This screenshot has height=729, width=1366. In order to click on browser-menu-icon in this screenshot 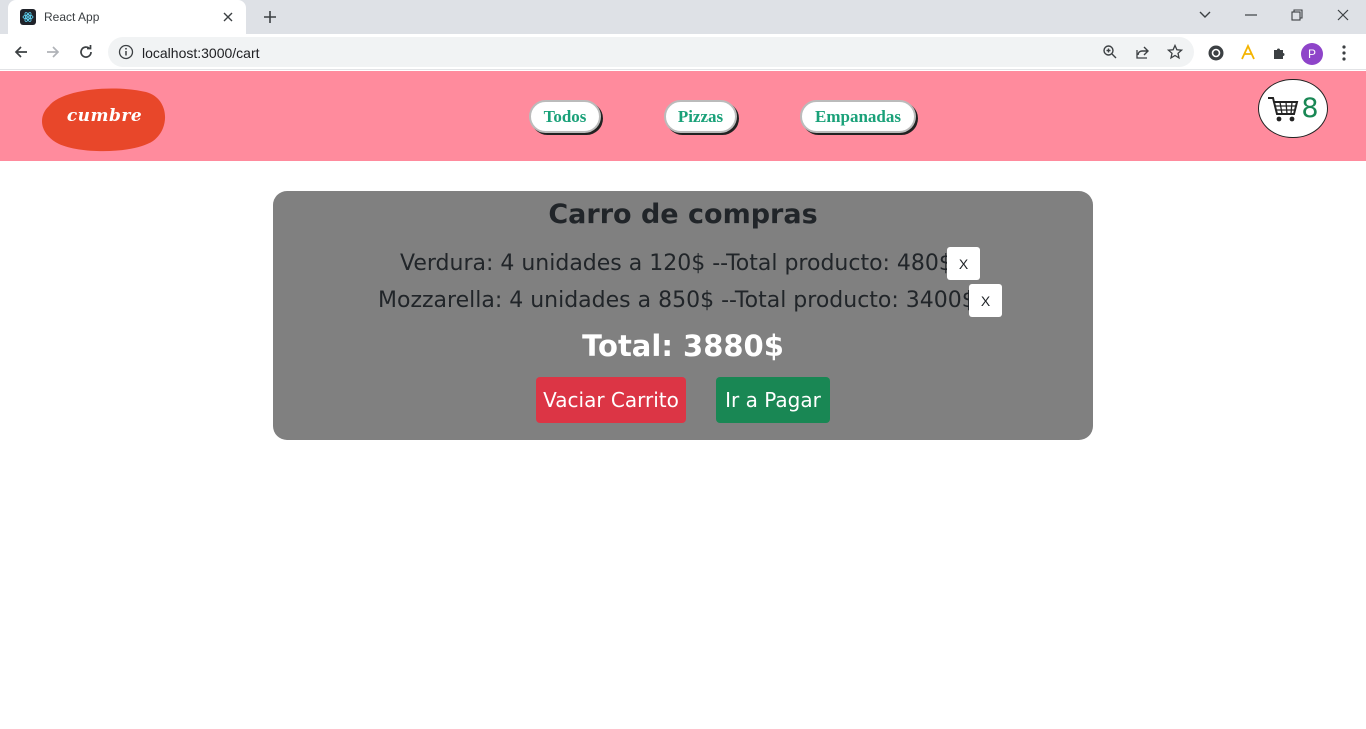, I will do `click(1344, 53)`.